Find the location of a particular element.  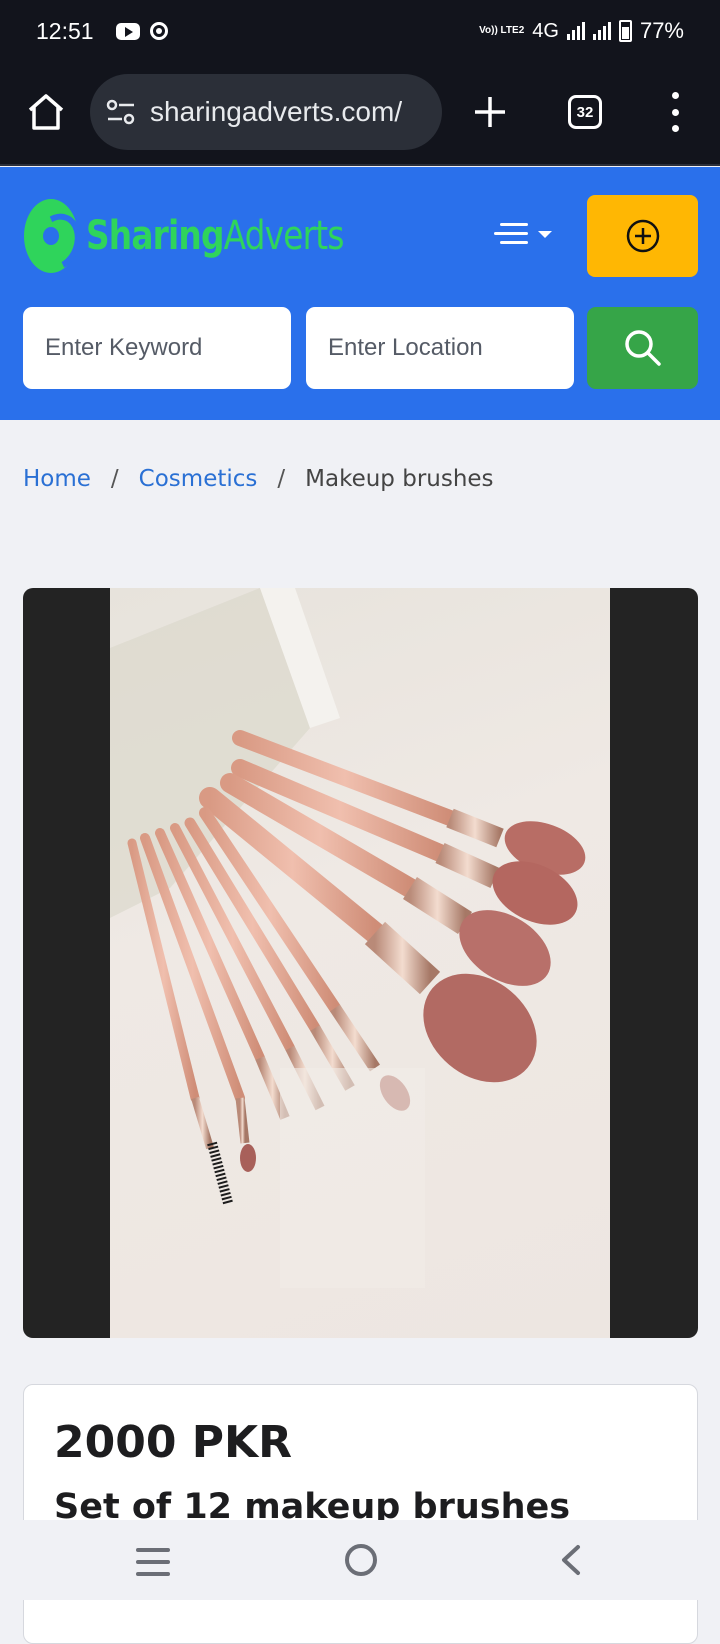

site-logo: SharingAdverts is located at coordinates (212, 236).